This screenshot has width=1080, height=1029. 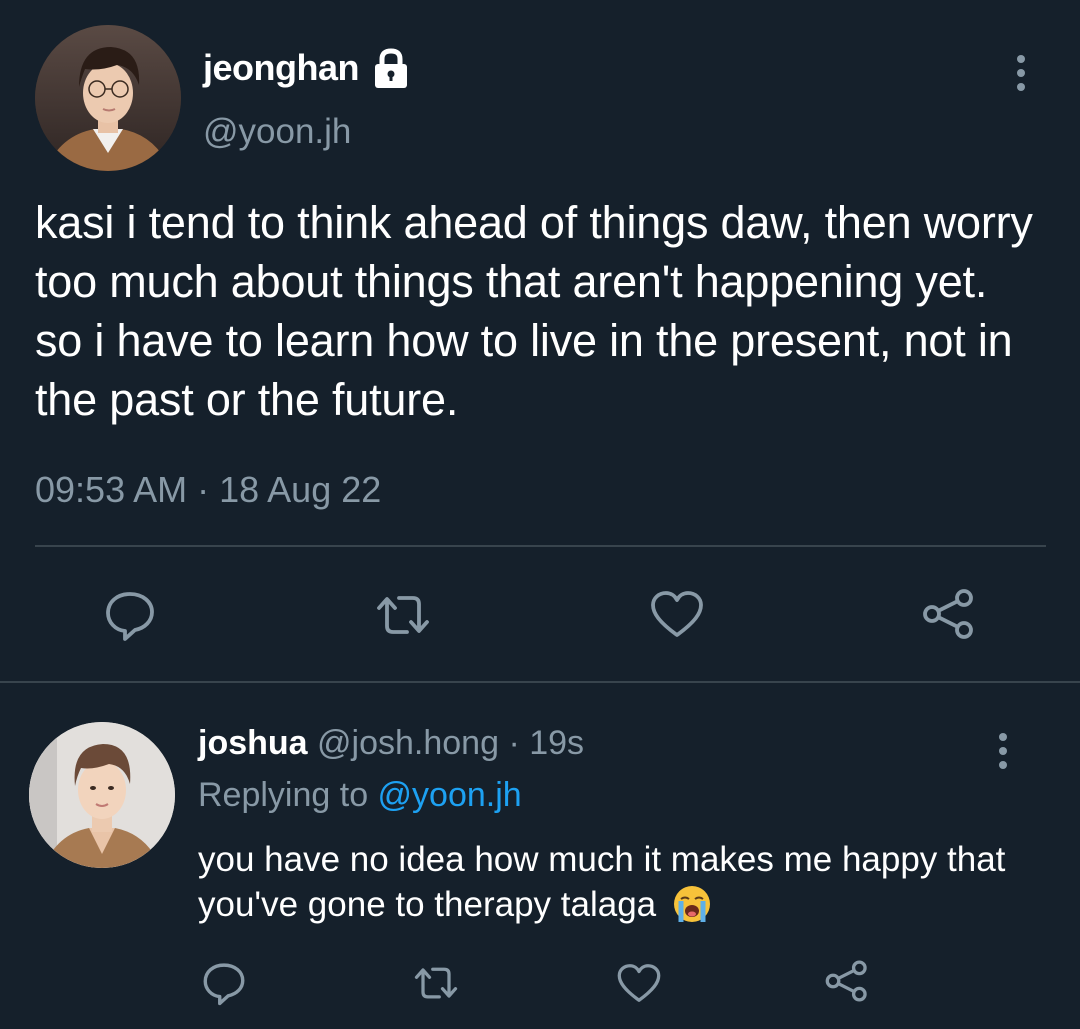 I want to click on replying-to-link: @yoon.jh, so click(x=450, y=795).